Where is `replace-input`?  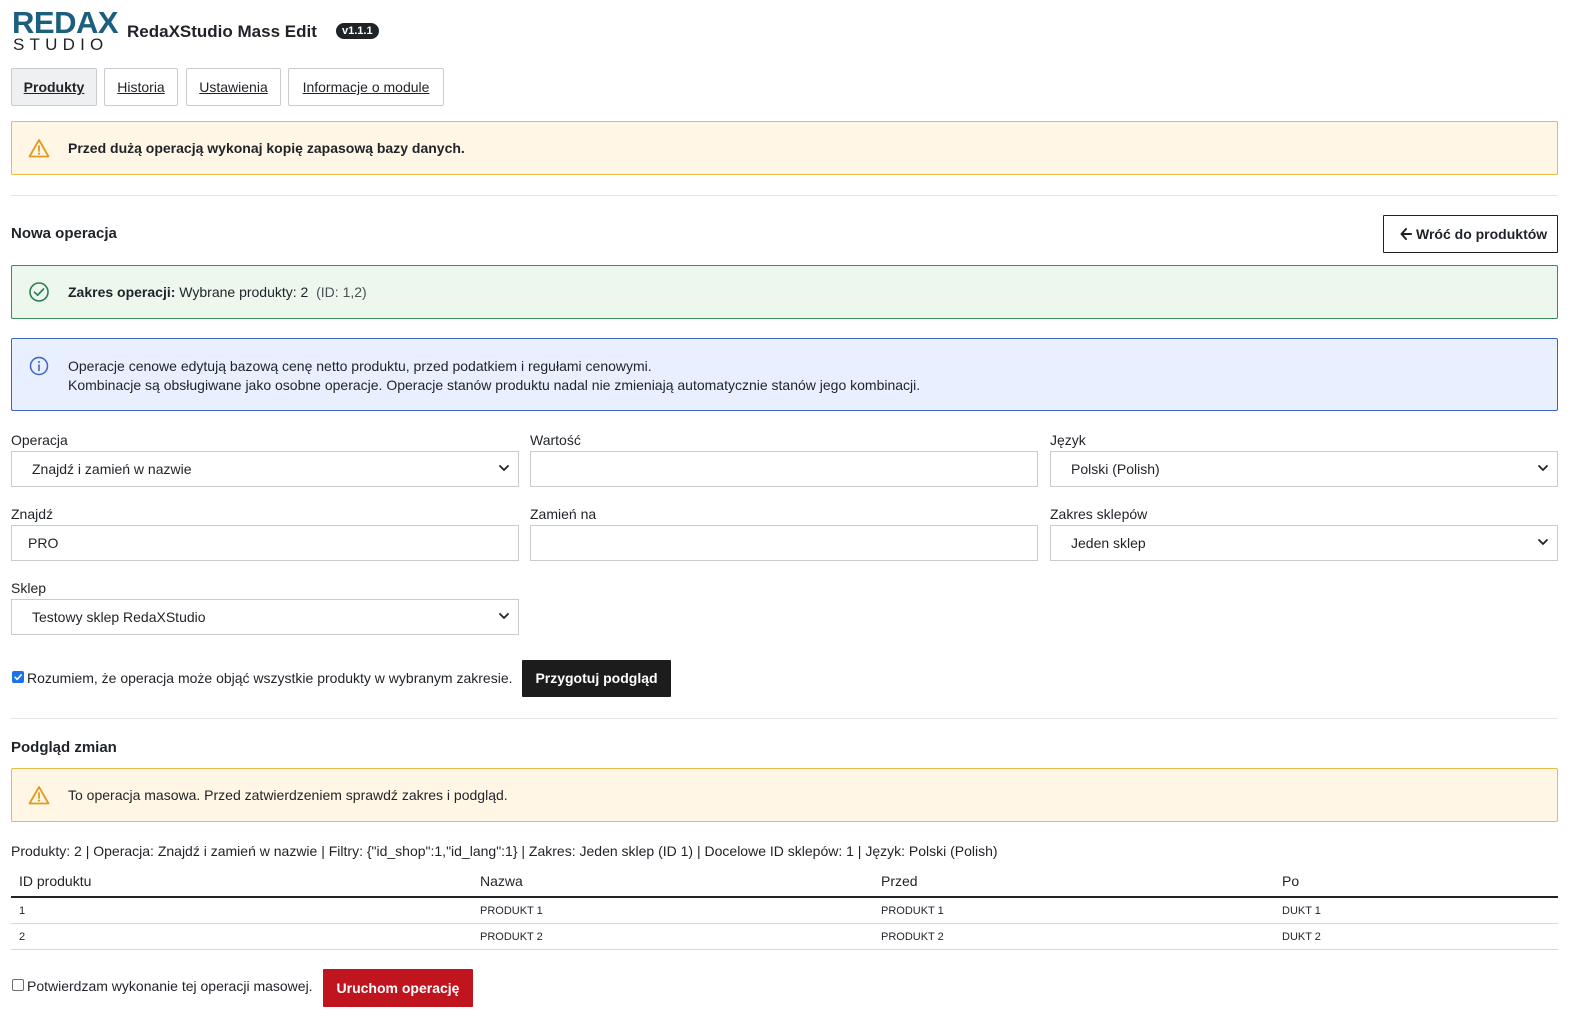
replace-input is located at coordinates (784, 543).